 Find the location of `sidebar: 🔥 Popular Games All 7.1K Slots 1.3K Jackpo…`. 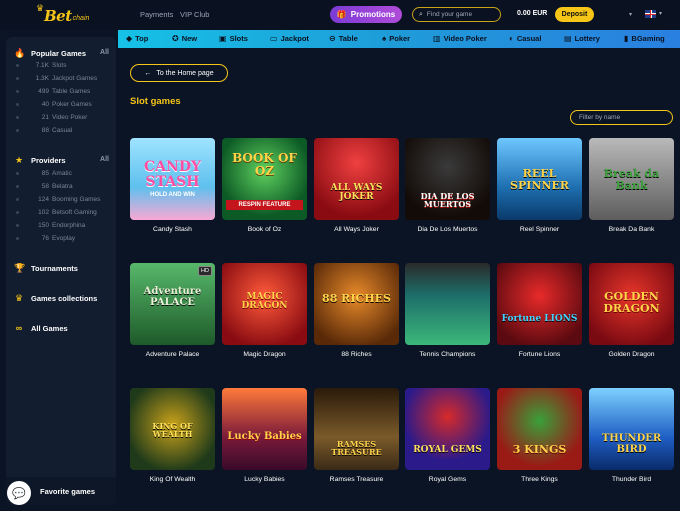

sidebar: 🔥 Popular Games All 7.1K Slots 1.3K Jackpo… is located at coordinates (61, 271).